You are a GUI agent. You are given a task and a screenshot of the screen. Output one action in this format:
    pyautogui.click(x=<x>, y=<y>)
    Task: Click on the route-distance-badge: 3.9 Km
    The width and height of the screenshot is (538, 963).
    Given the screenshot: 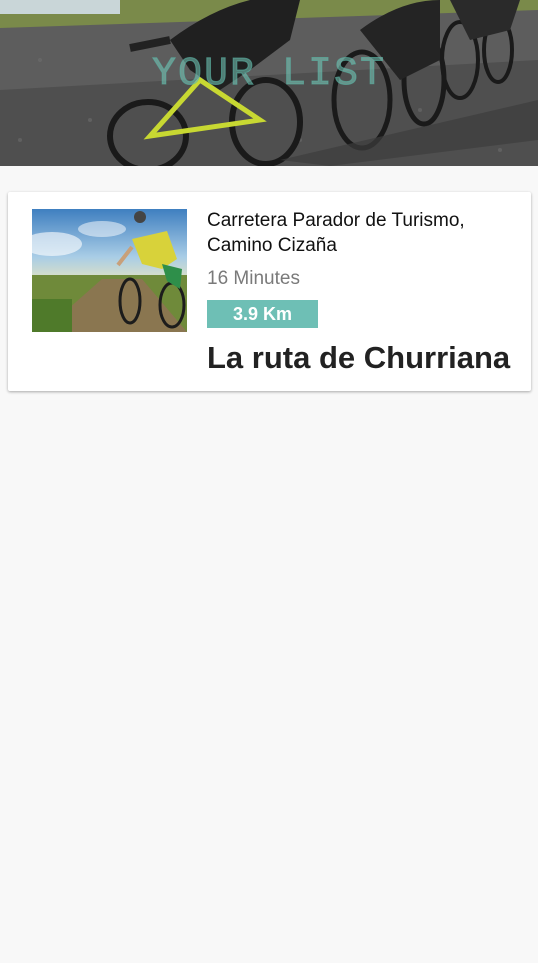 What is the action you would take?
    pyautogui.click(x=262, y=314)
    